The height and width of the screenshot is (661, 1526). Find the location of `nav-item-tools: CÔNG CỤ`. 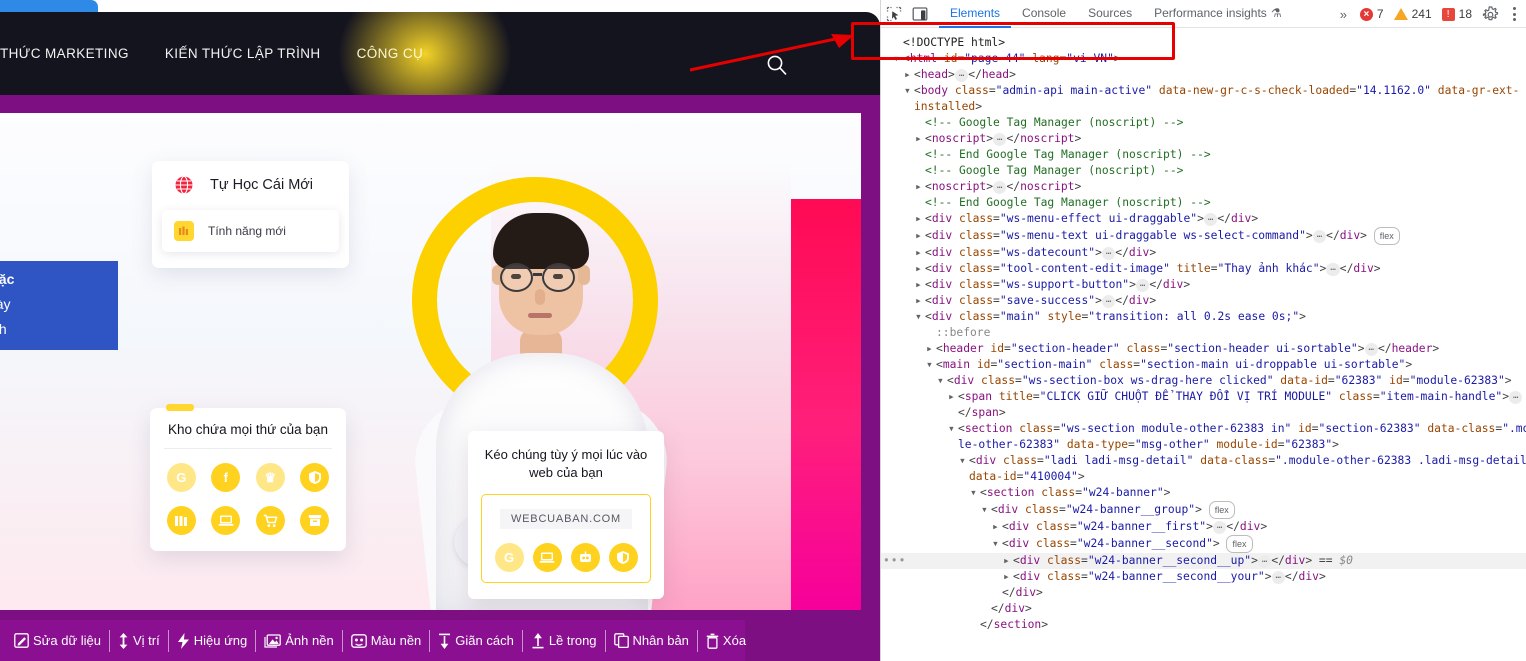

nav-item-tools: CÔNG CỤ is located at coordinates (390, 53).